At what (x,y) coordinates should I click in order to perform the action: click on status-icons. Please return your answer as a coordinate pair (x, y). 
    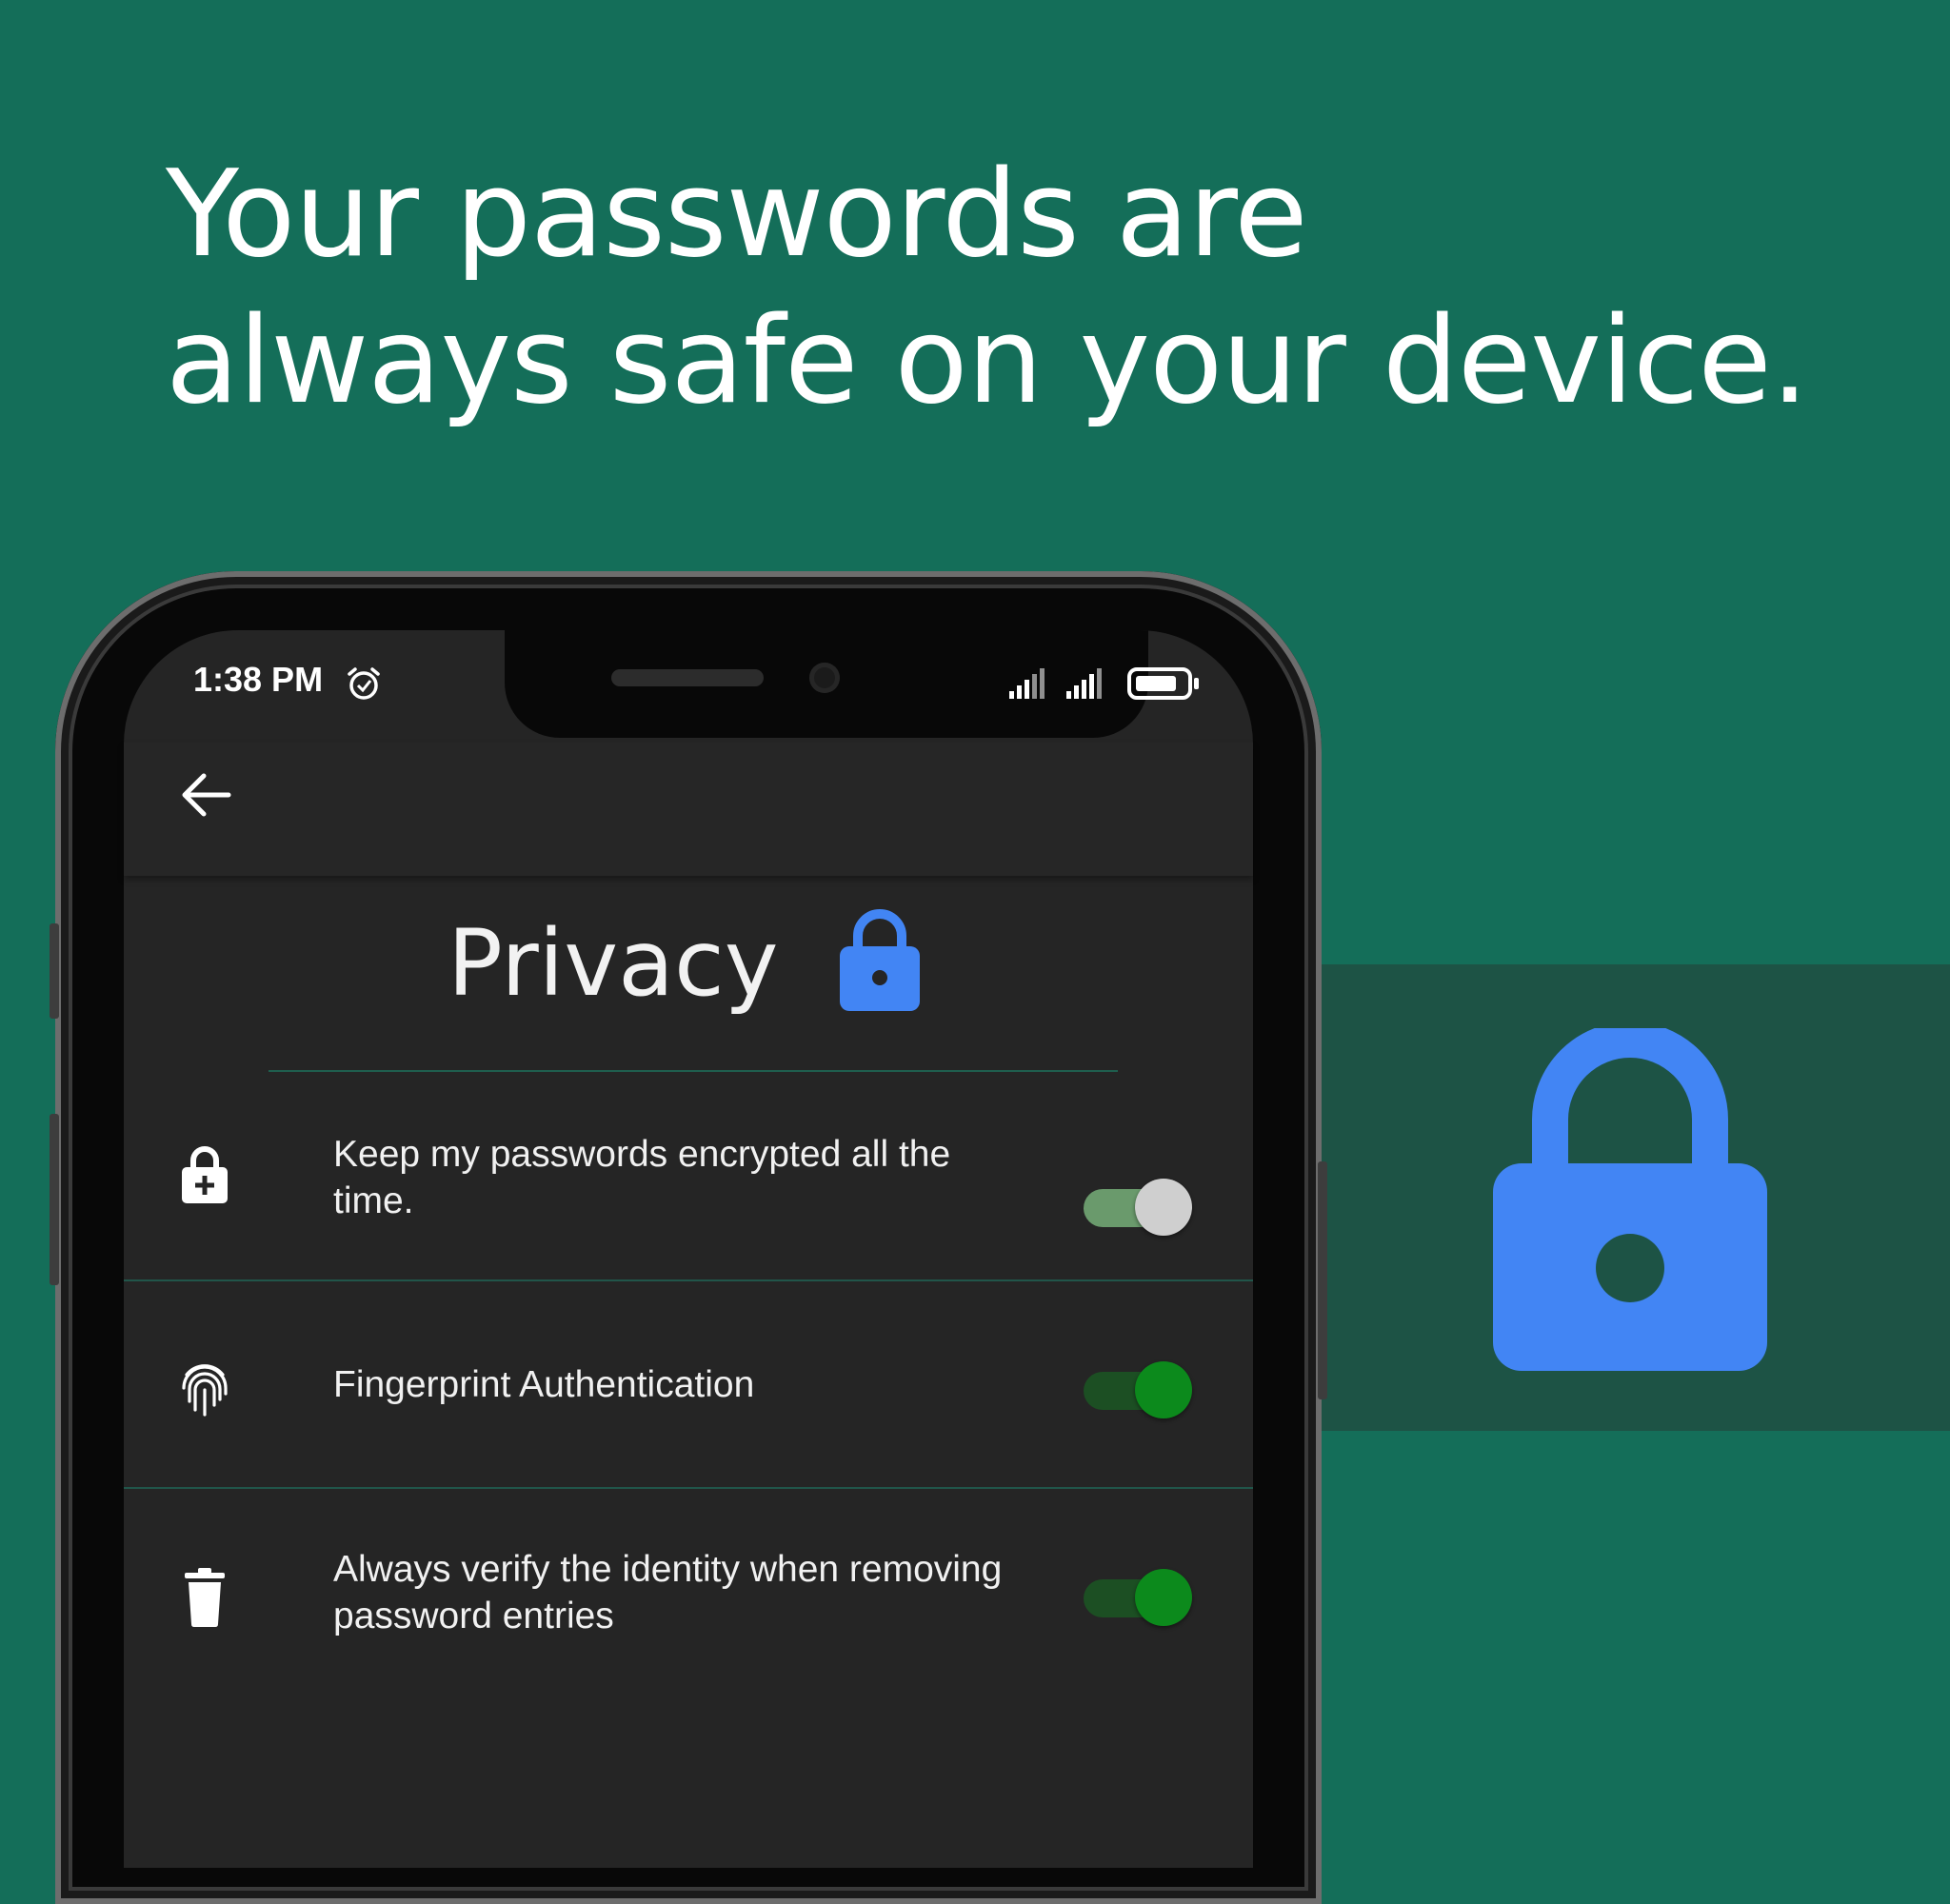
    Looking at the image, I should click on (1104, 683).